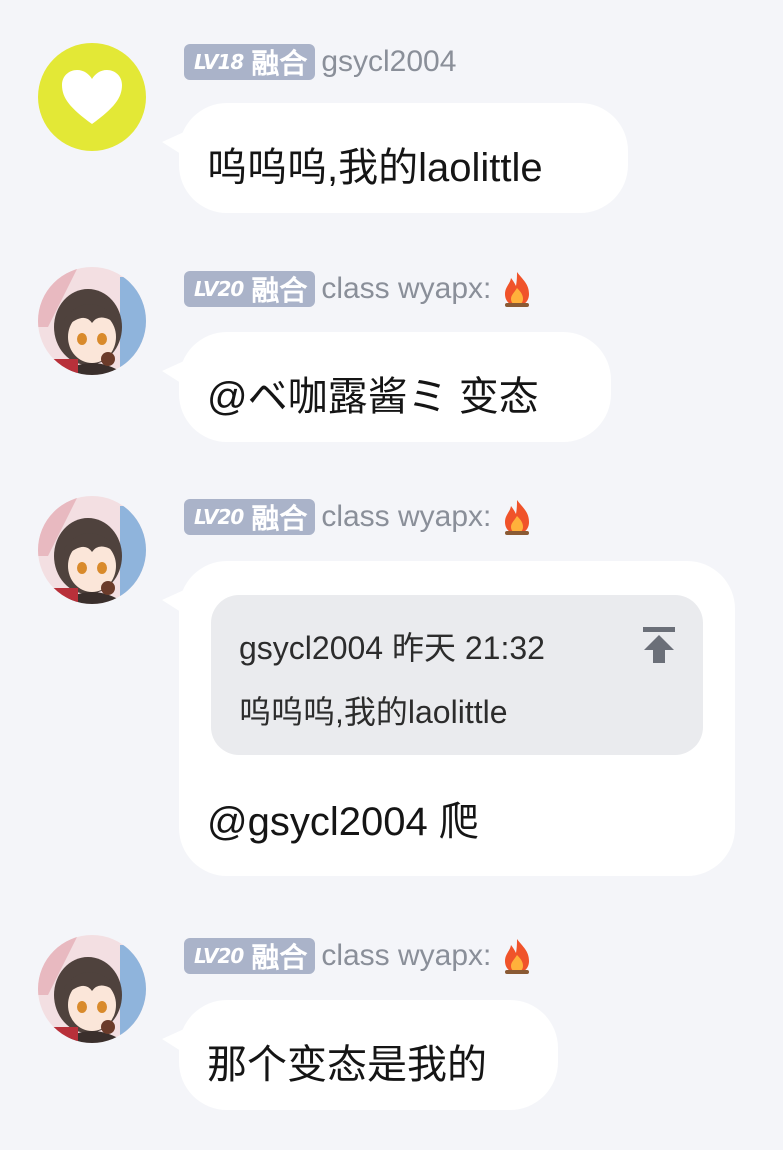 This screenshot has width=783, height=1150. I want to click on message-text: 呜呜呜,我的laolittle, so click(375, 168).